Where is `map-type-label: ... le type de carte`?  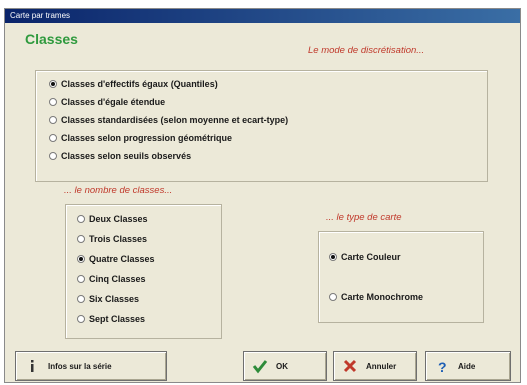
map-type-label: ... le type de carte is located at coordinates (364, 217).